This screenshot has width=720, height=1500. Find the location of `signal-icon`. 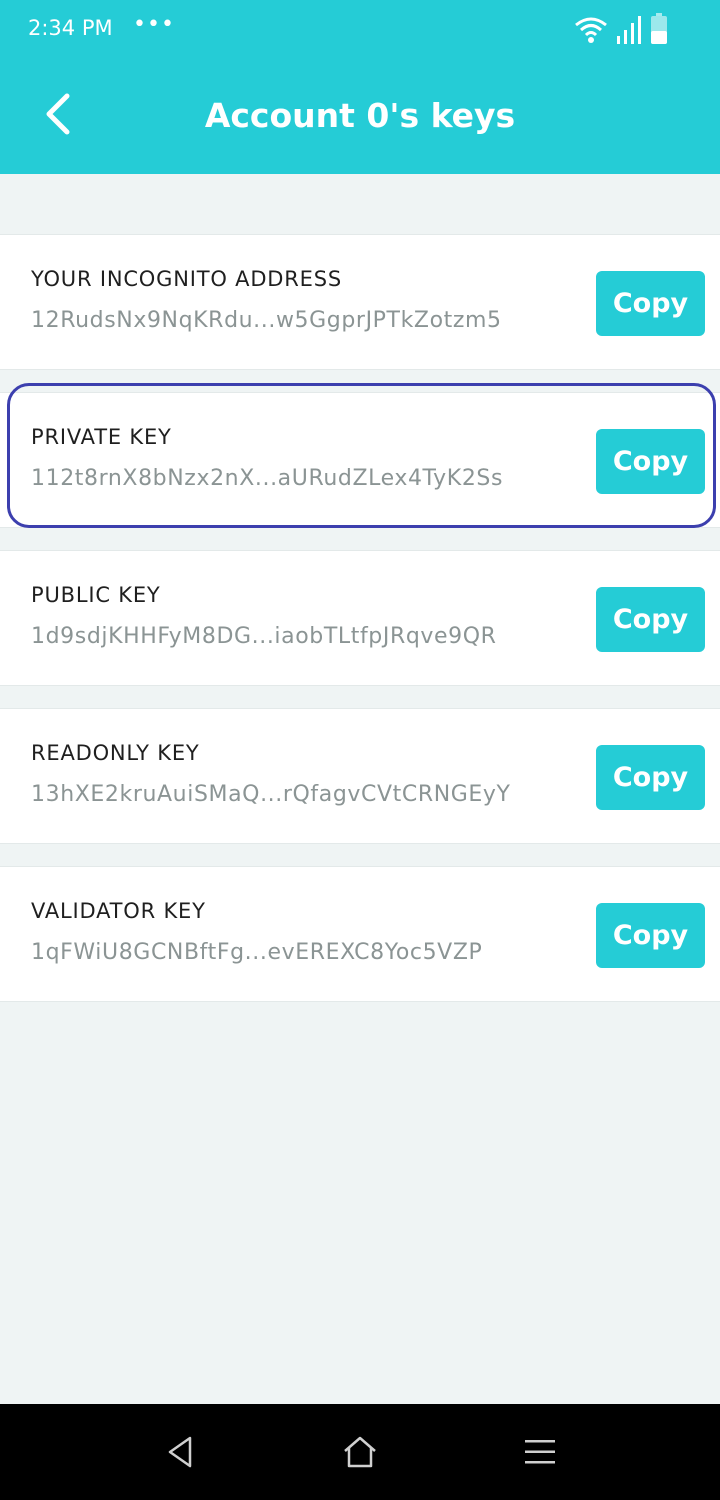

signal-icon is located at coordinates (629, 30).